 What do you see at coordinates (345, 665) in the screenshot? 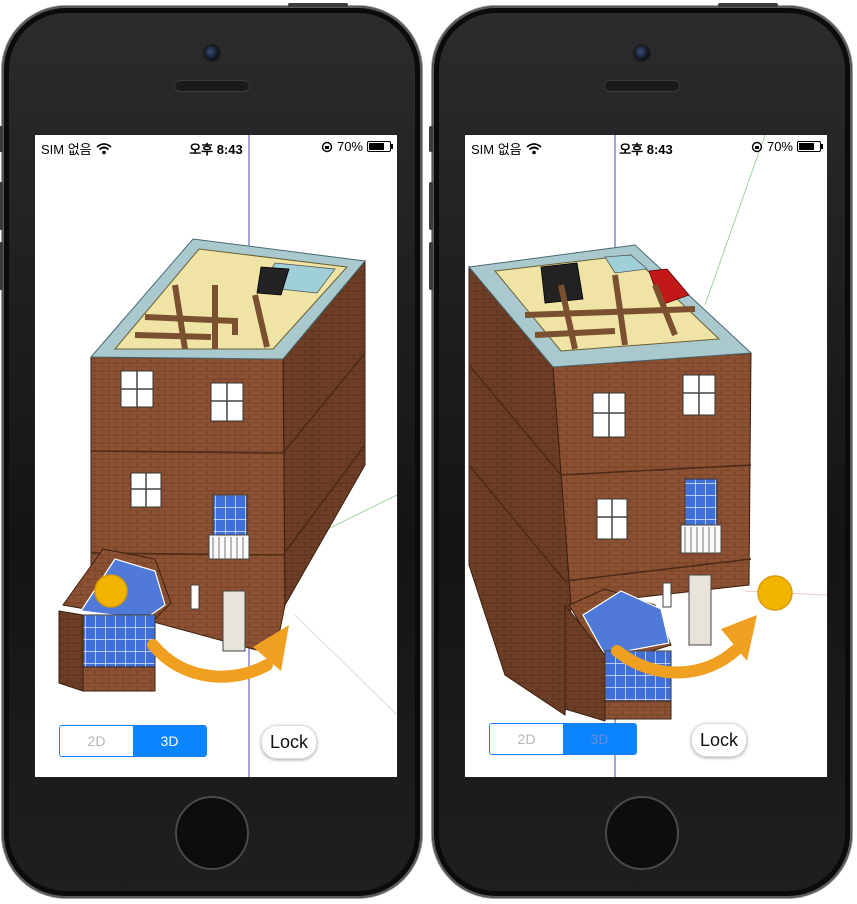
I see `x-axis-line` at bounding box center [345, 665].